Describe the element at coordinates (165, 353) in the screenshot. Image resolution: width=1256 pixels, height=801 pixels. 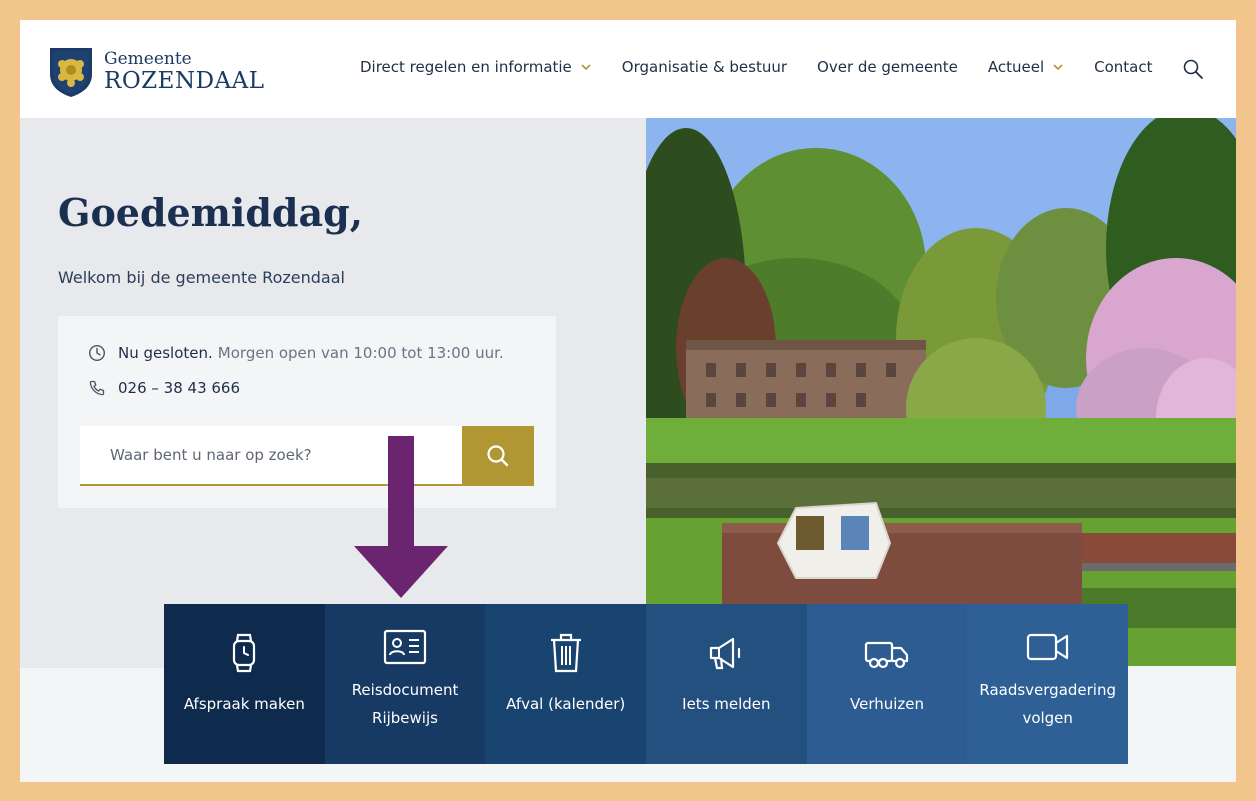
I see `status-closed: Nu gesloten.` at that location.